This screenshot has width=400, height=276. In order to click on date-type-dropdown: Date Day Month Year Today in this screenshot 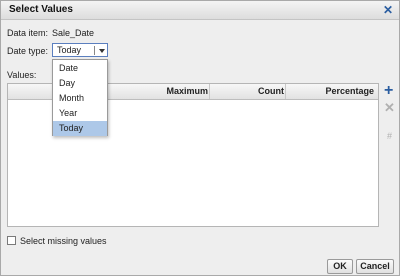, I will do `click(80, 97)`.